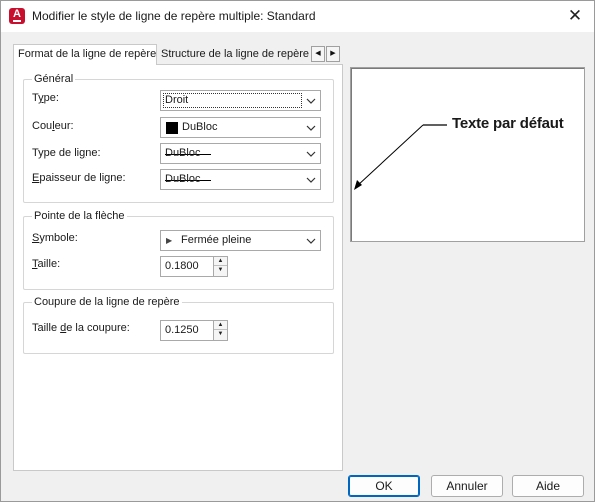  I want to click on linetype-label: Type de ligne:, so click(66, 153).